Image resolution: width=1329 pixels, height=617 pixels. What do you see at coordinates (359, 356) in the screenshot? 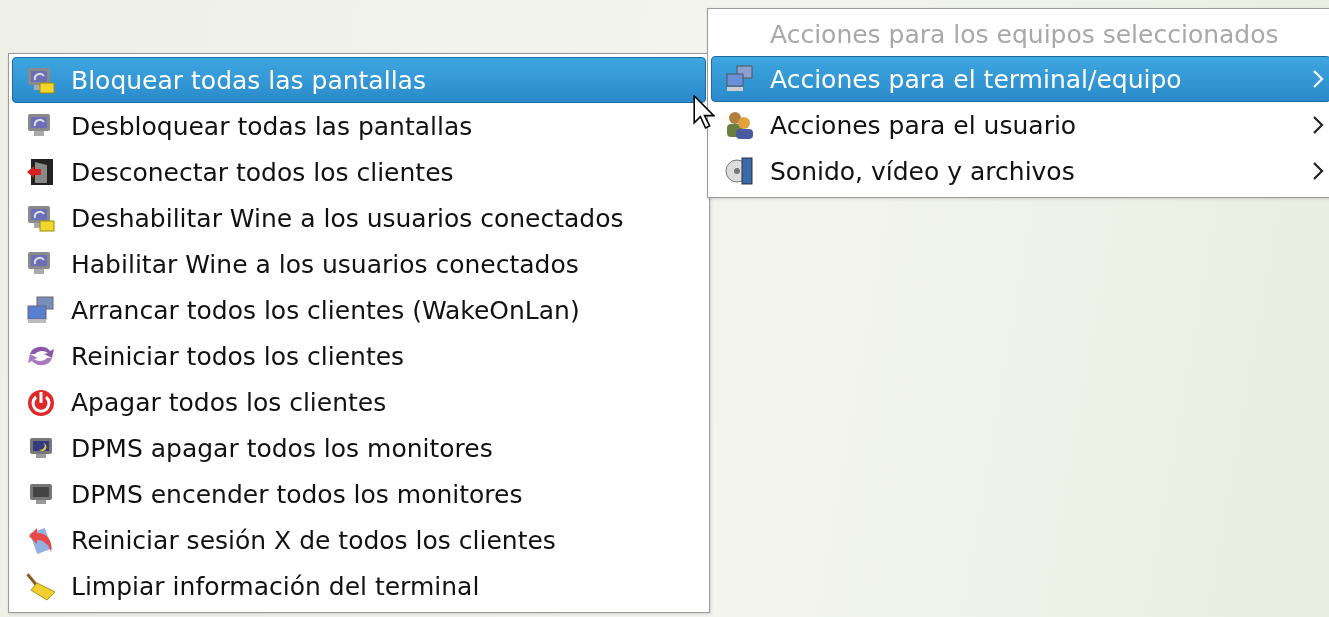
I see `menu-item: Reiniciar todos los clientes` at bounding box center [359, 356].